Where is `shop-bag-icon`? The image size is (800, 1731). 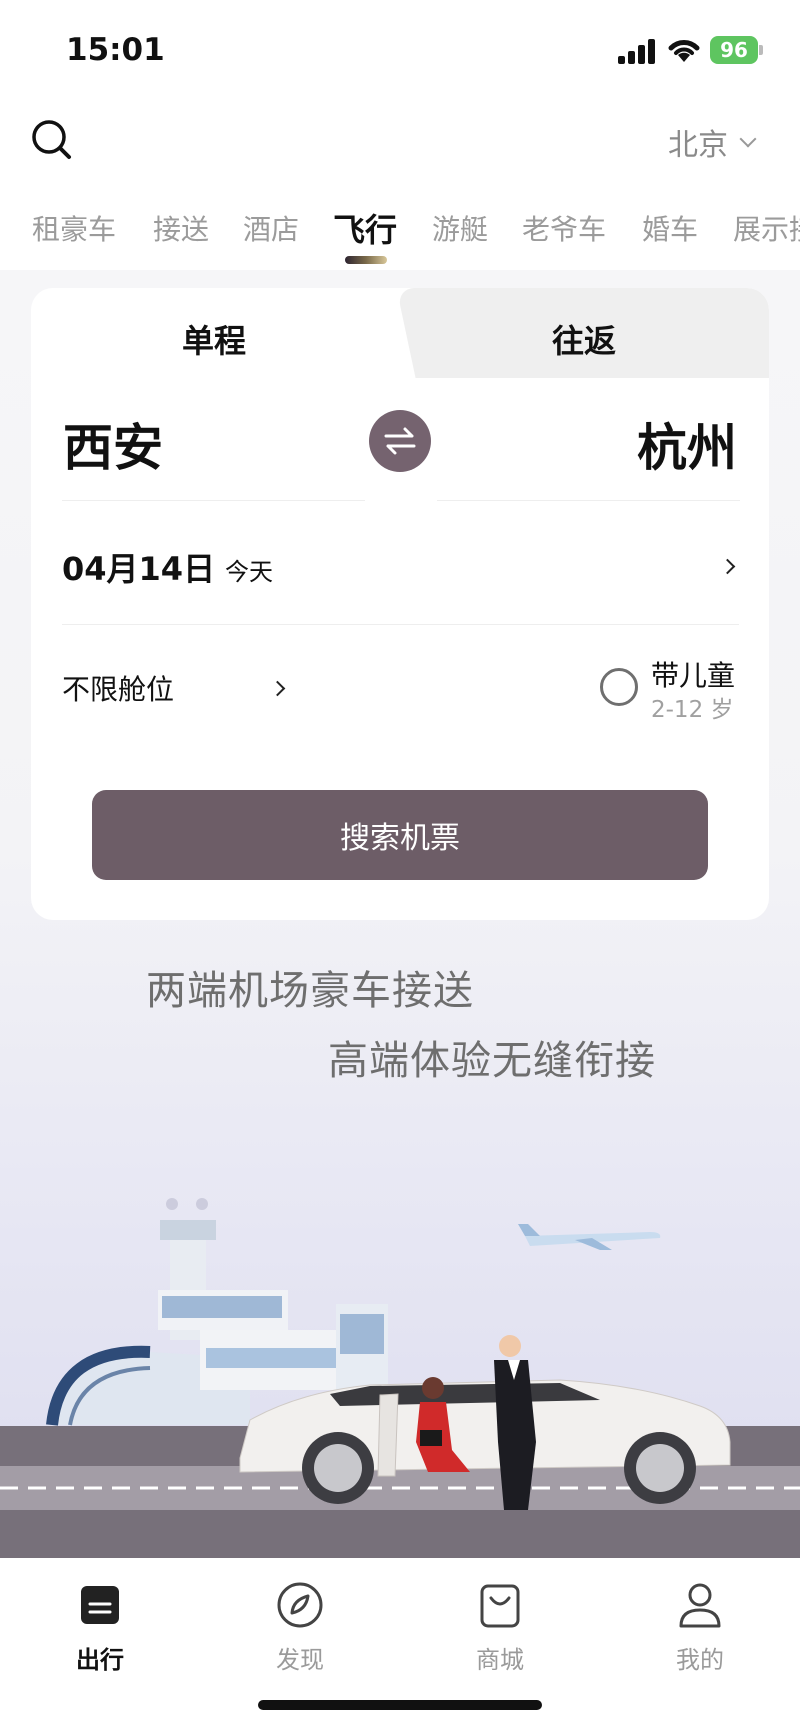 shop-bag-icon is located at coordinates (500, 1606).